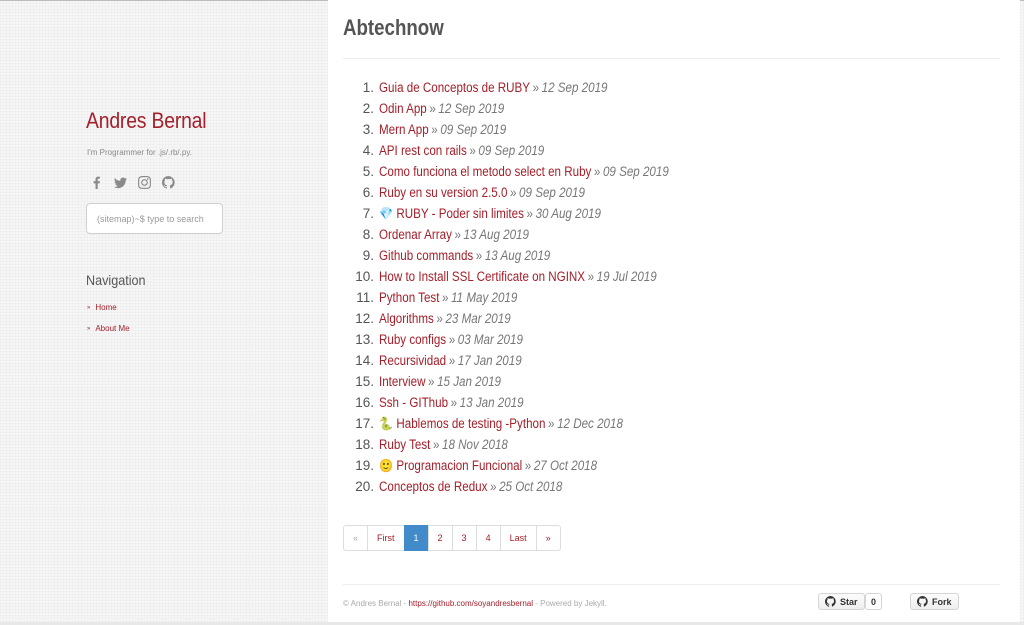  What do you see at coordinates (364, 423) in the screenshot?
I see `post-number: 17.` at bounding box center [364, 423].